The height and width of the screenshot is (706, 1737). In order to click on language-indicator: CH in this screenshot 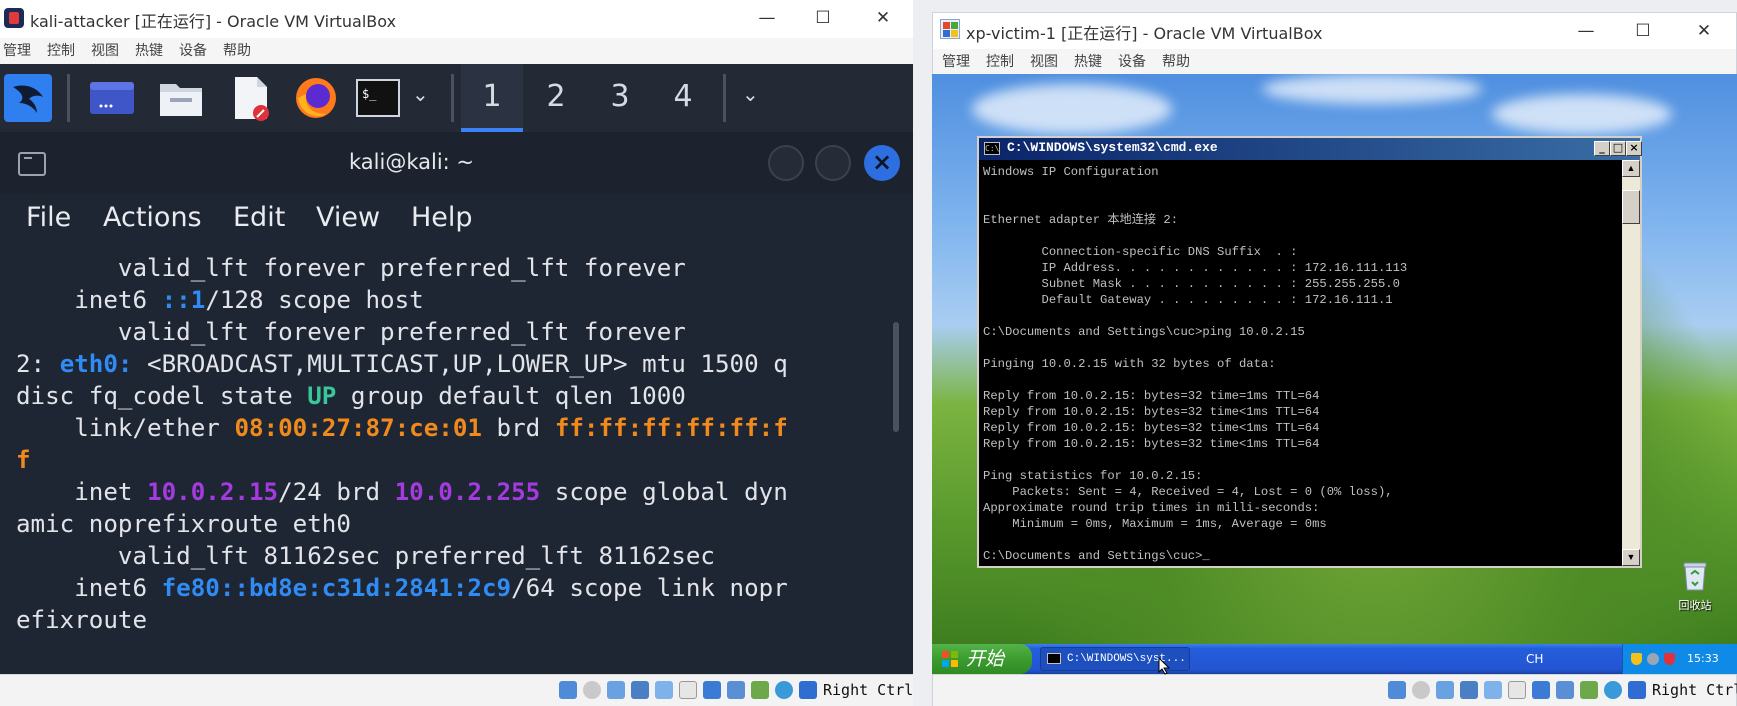, I will do `click(1534, 659)`.